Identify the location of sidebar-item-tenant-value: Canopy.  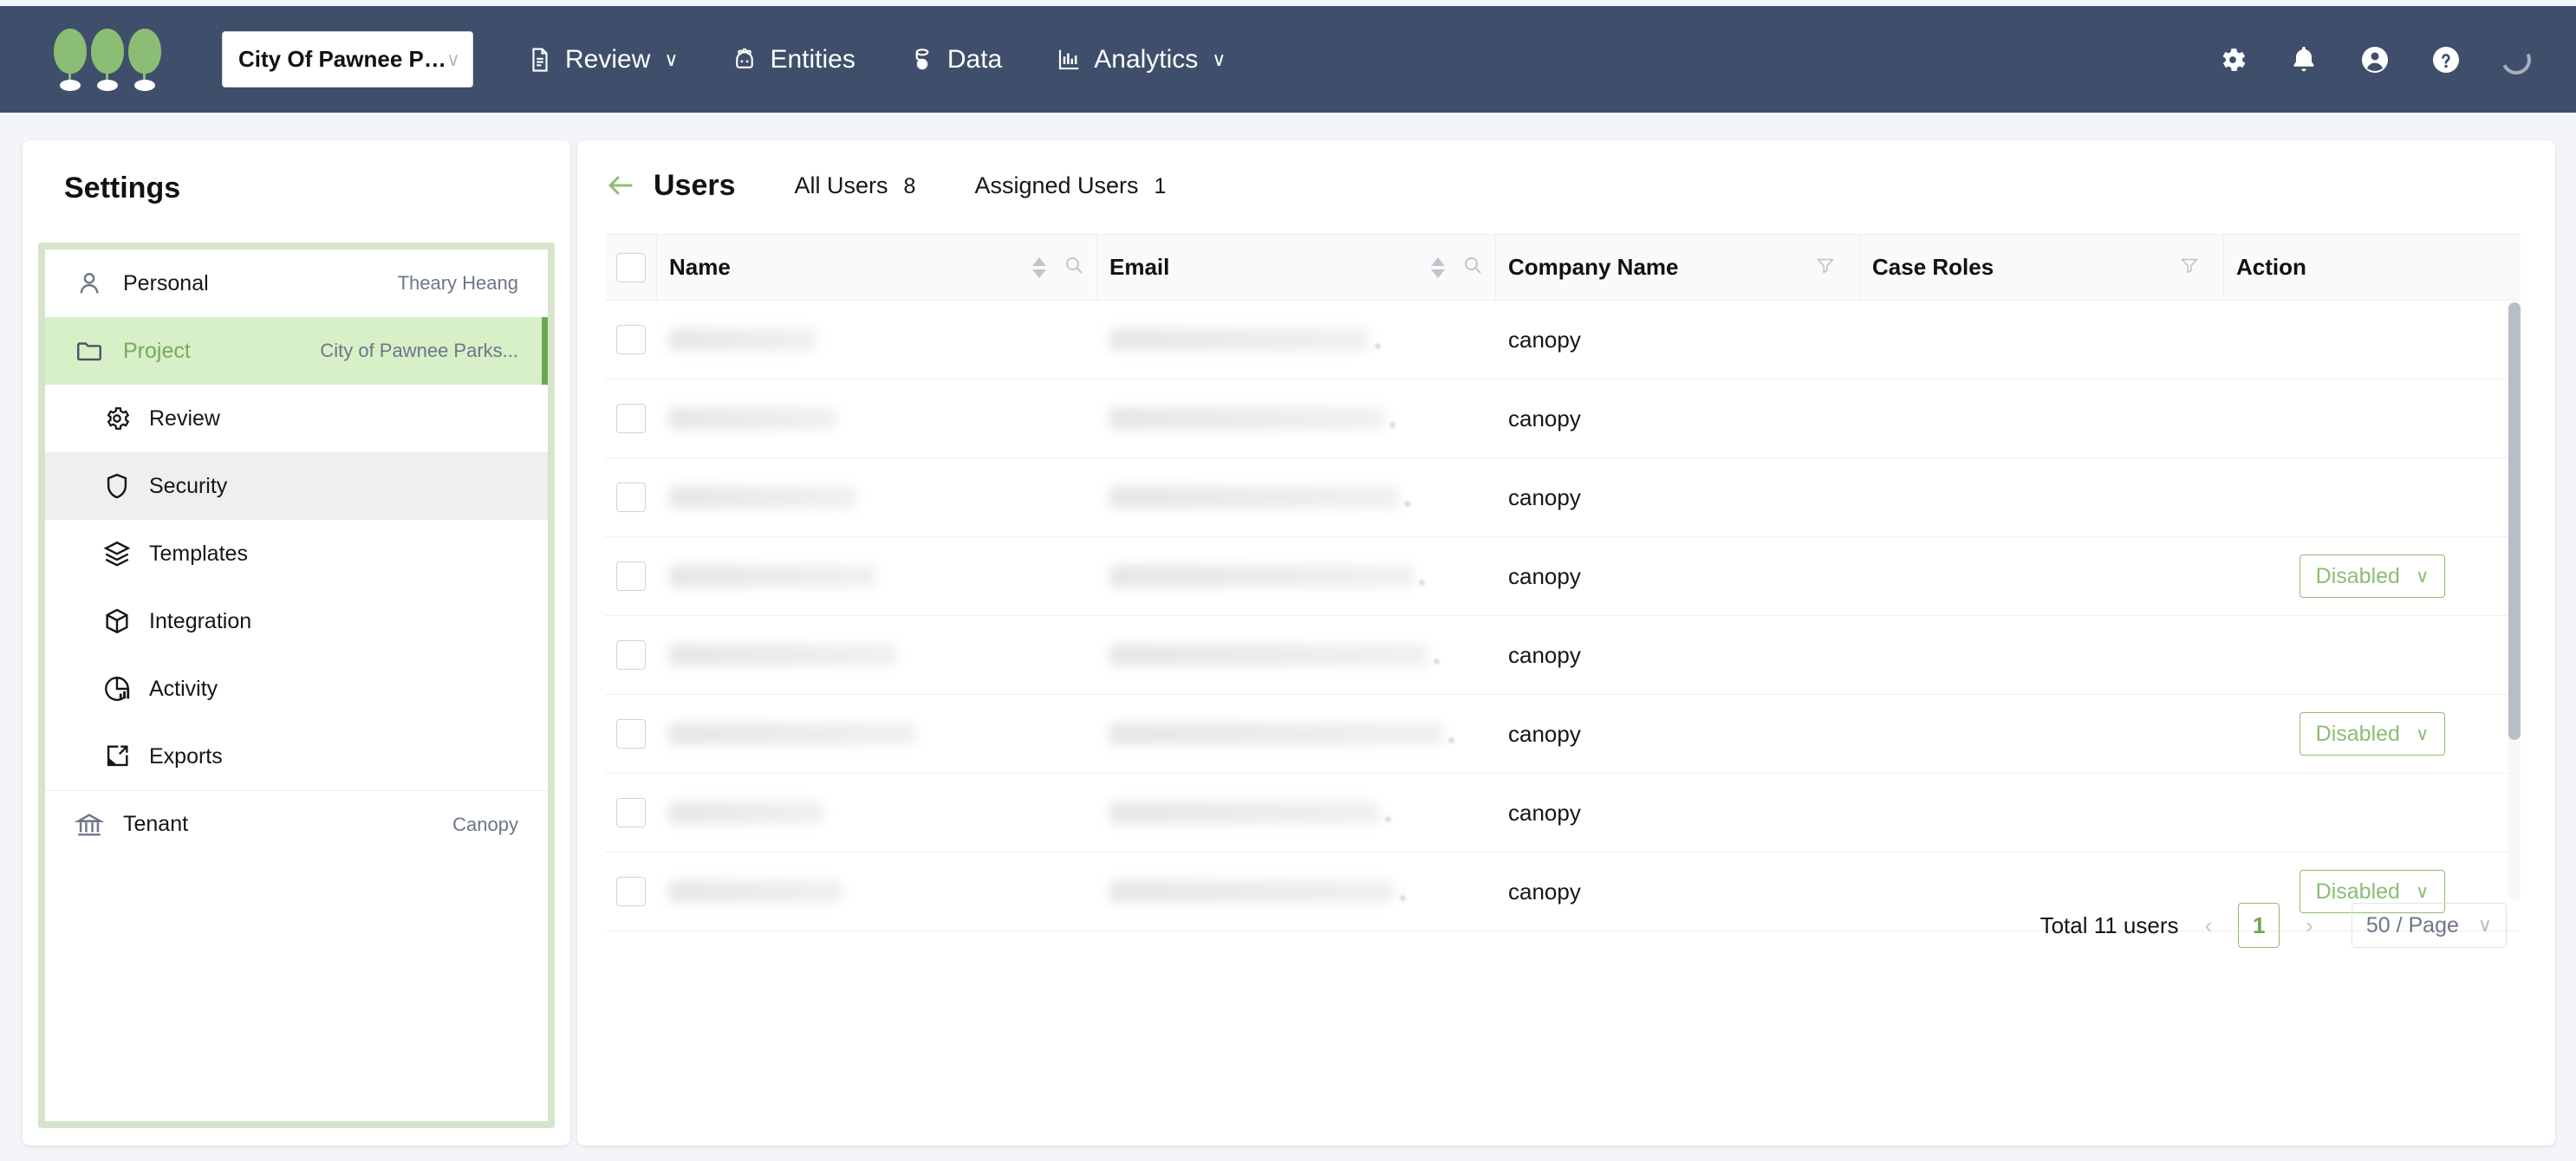
(485, 824).